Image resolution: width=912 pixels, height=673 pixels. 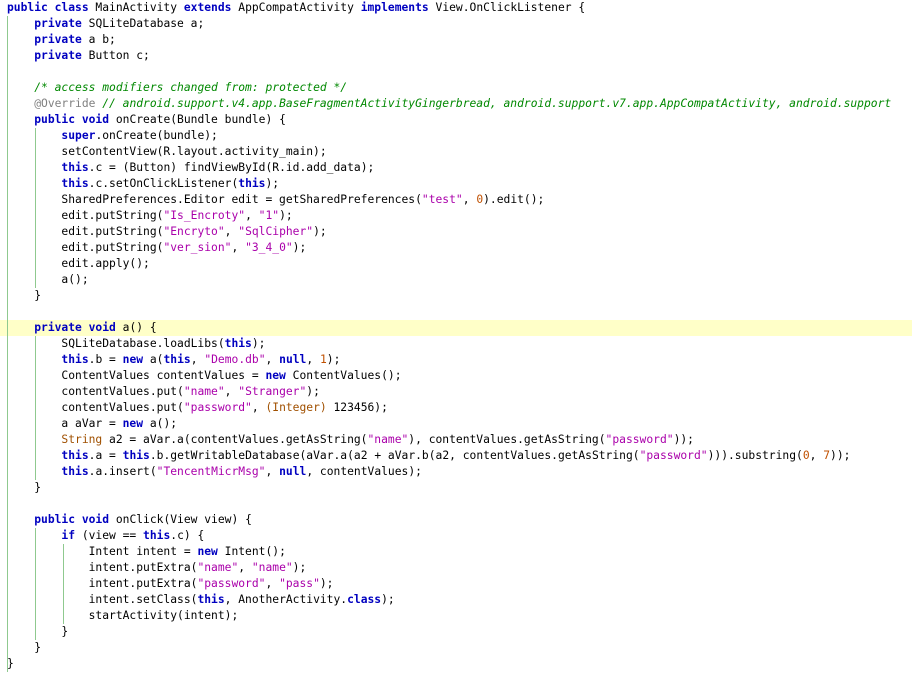 I want to click on token-p: edit.apply();, so click(x=78, y=263).